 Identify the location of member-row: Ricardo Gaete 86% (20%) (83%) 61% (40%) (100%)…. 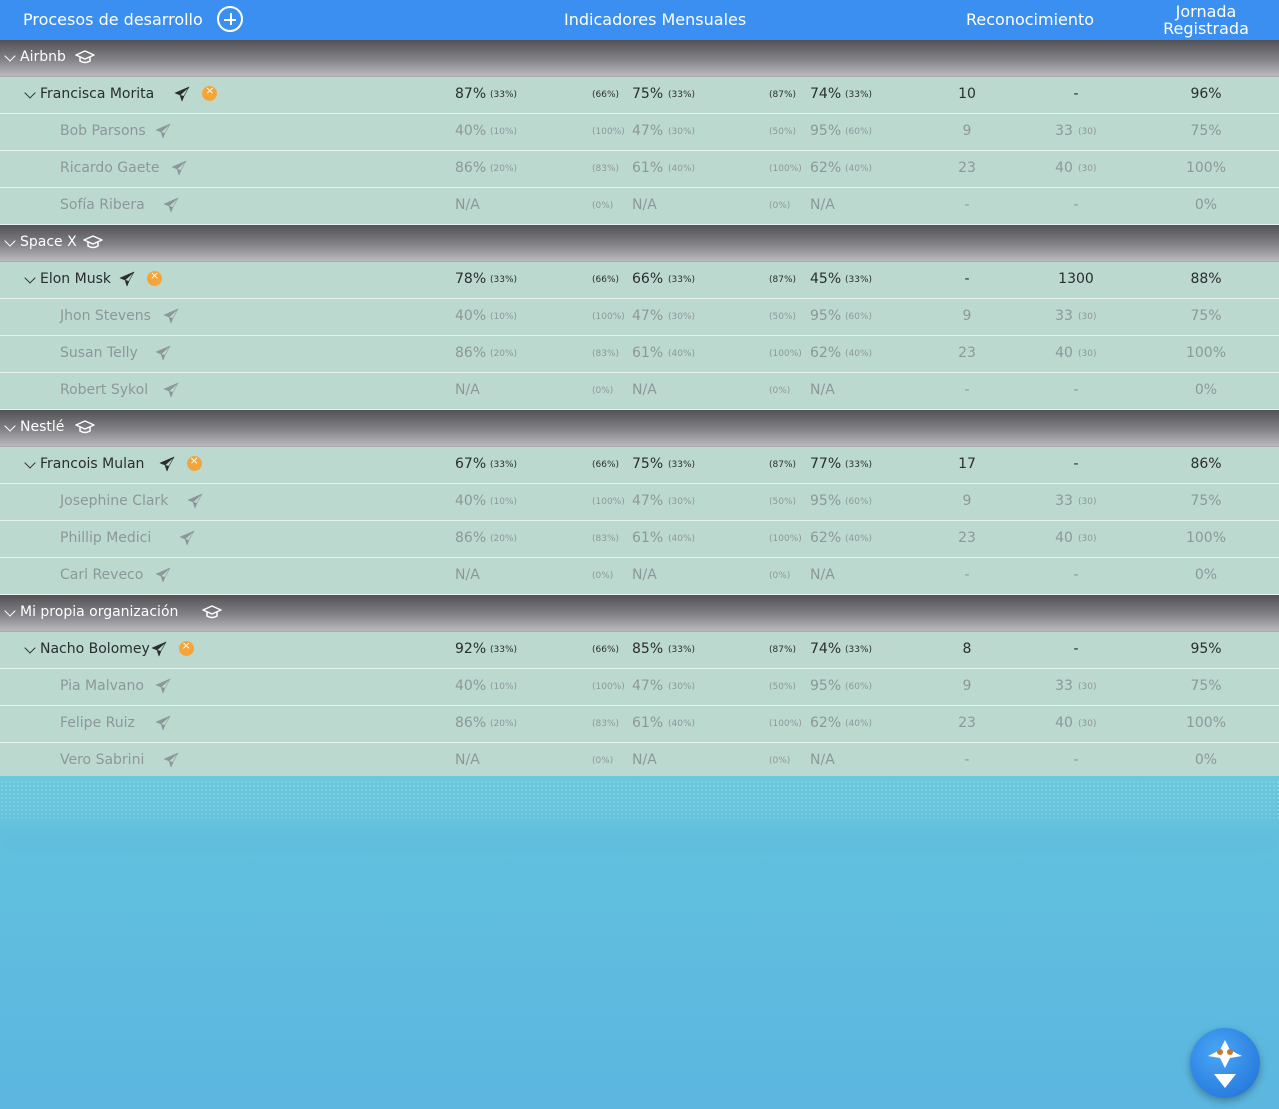
(639, 169).